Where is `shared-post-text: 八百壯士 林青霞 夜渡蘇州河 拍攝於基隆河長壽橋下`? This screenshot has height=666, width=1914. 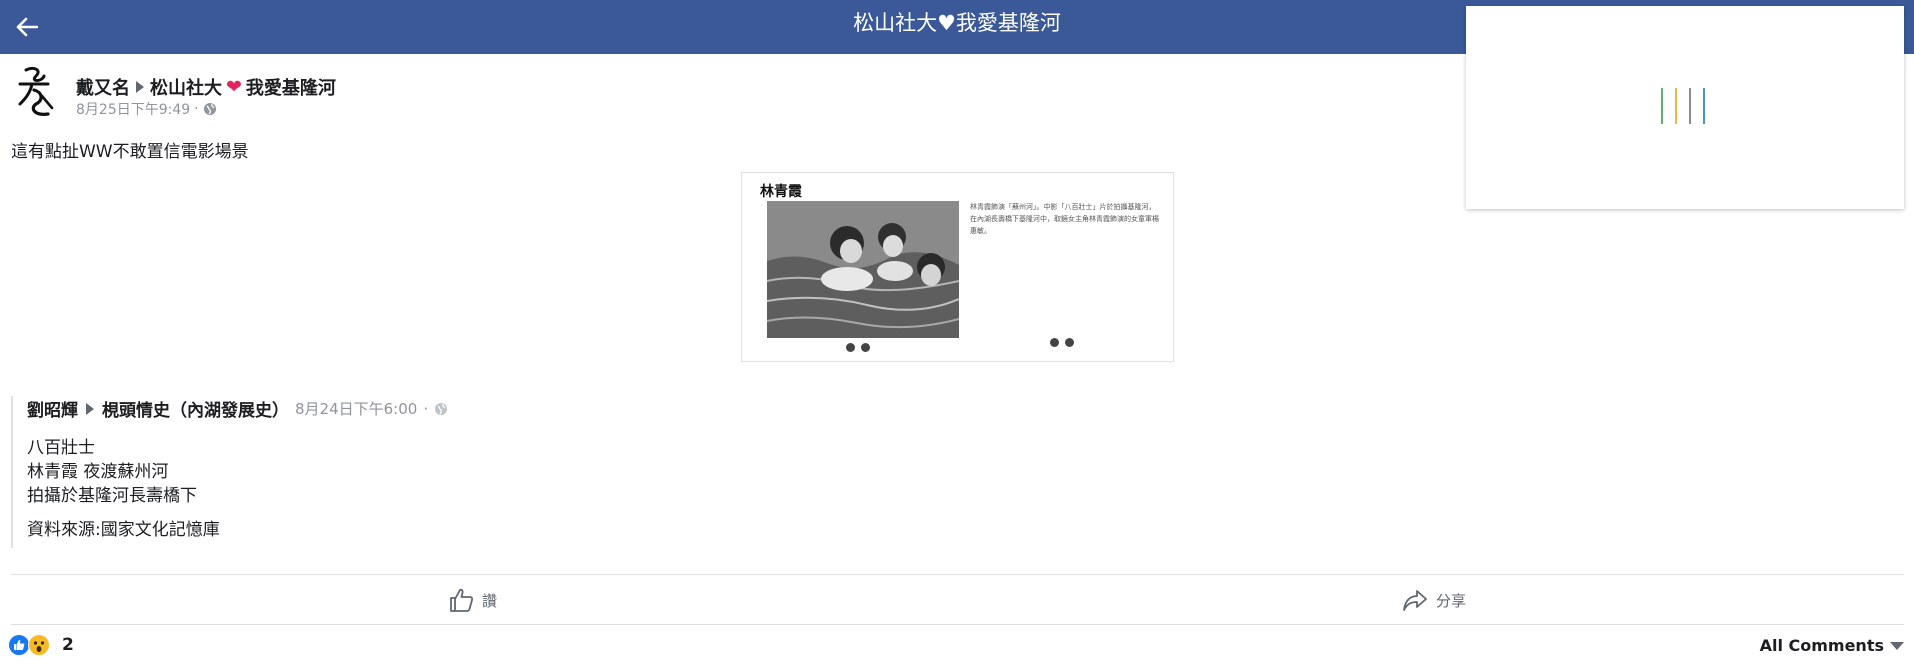
shared-post-text: 八百壯士 林青霞 夜渡蘇州河 拍攝於基隆河長壽橋下 is located at coordinates (112, 472).